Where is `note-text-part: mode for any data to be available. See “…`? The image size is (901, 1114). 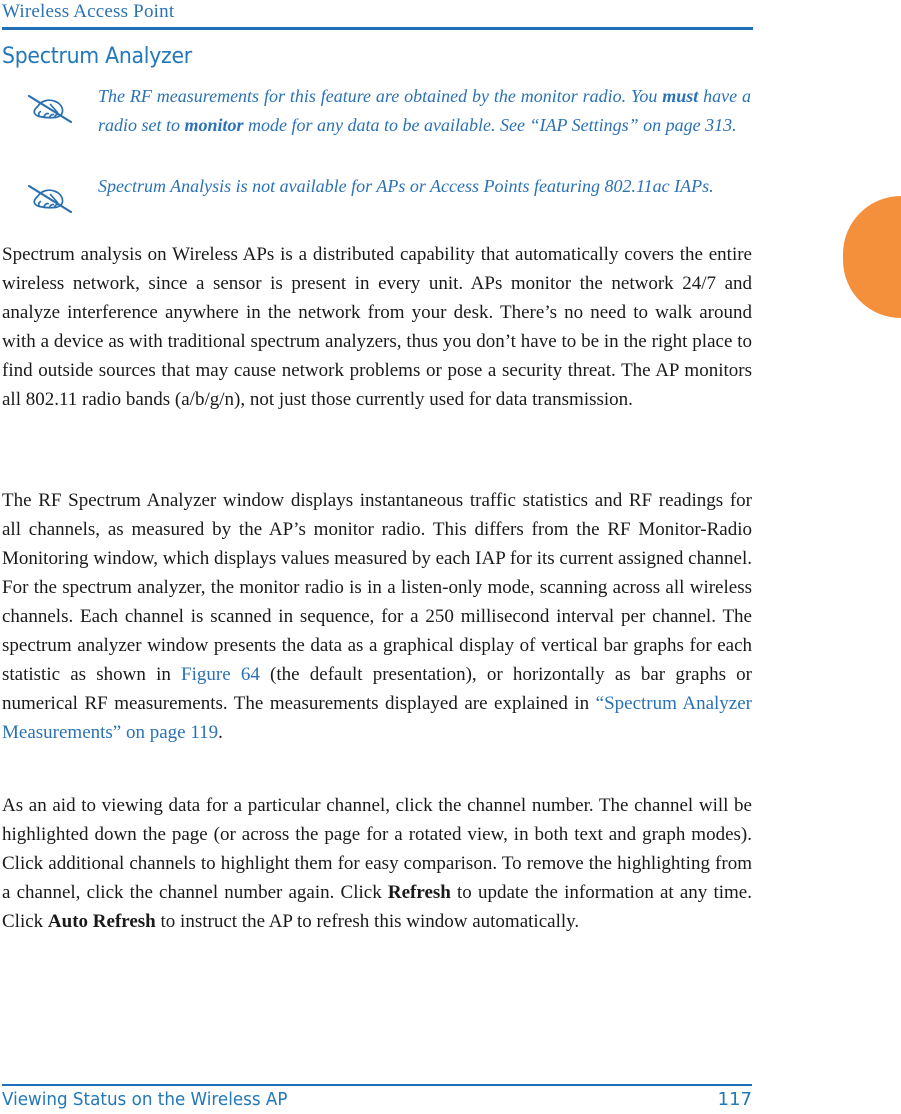 note-text-part: mode for any data to be available. See “… is located at coordinates (490, 124).